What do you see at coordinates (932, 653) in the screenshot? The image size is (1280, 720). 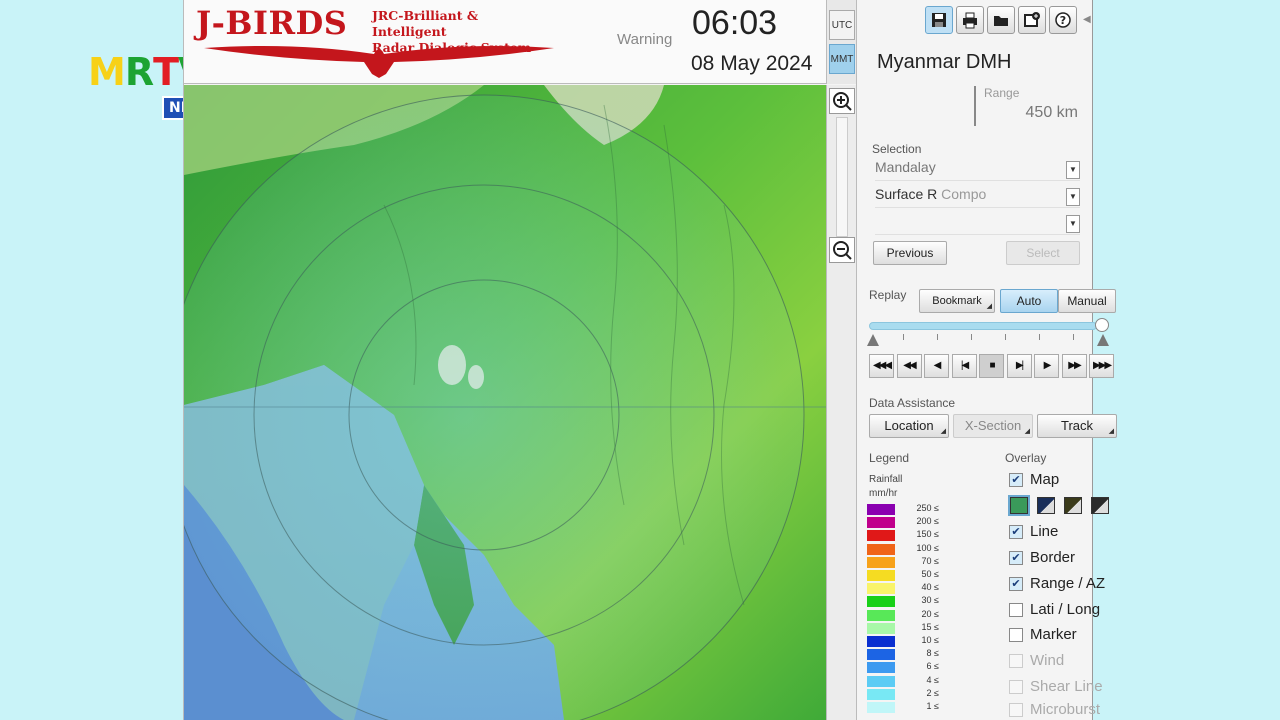 I see `legend-value: 8 ≤` at bounding box center [932, 653].